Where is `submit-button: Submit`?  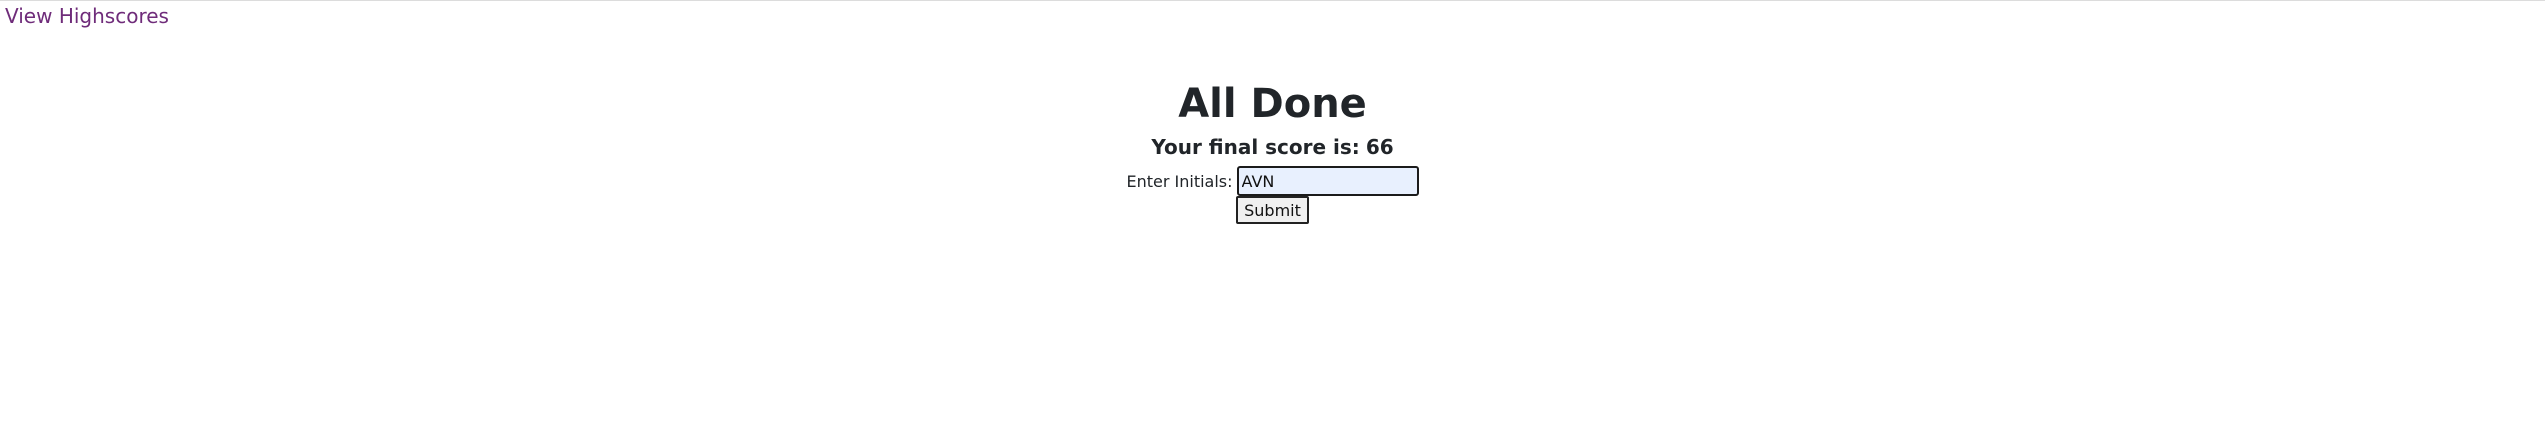 submit-button: Submit is located at coordinates (1272, 210).